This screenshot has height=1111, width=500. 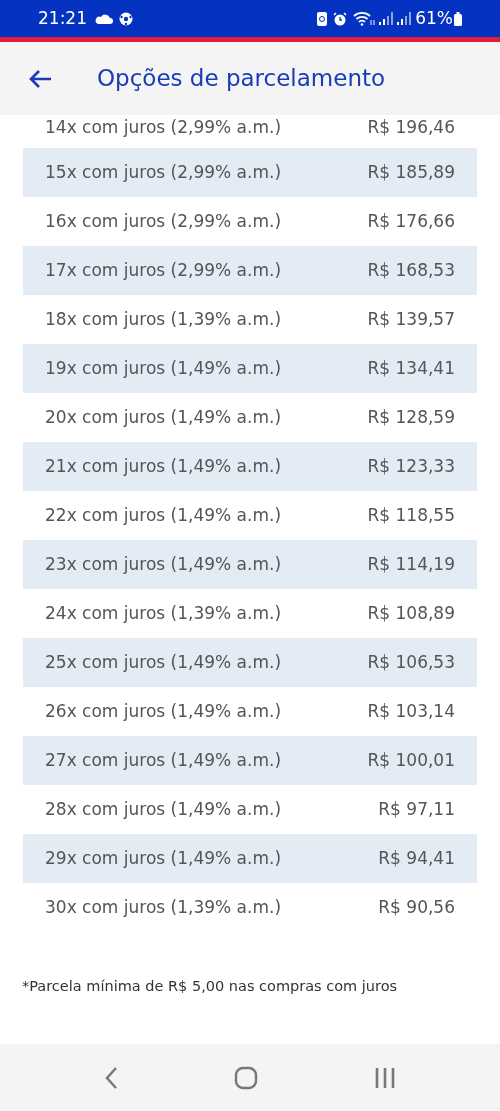 I want to click on installment-amount: R$ 185,89, so click(x=411, y=172).